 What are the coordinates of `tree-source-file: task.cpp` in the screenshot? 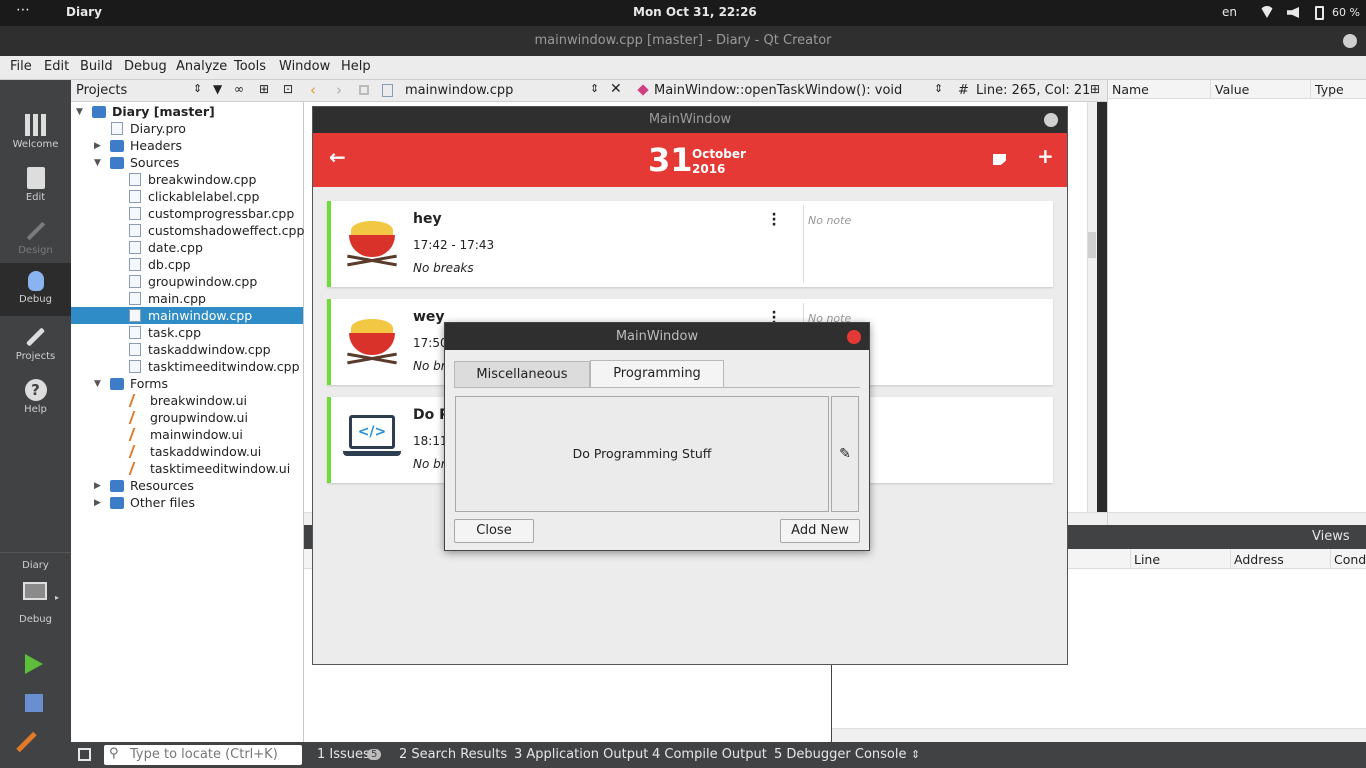 It's located at (165, 332).